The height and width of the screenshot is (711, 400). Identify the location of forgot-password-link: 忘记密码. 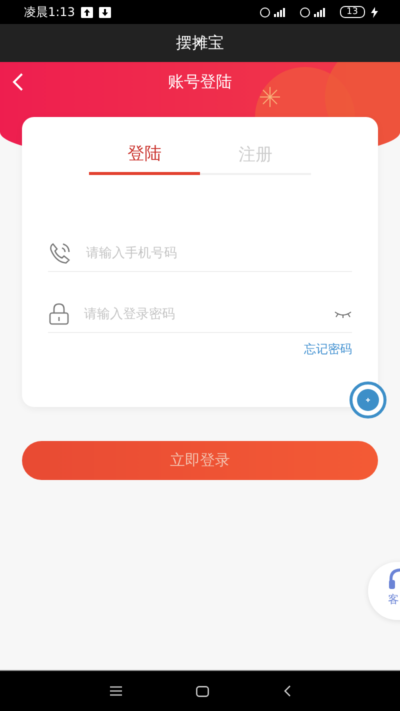
(328, 349).